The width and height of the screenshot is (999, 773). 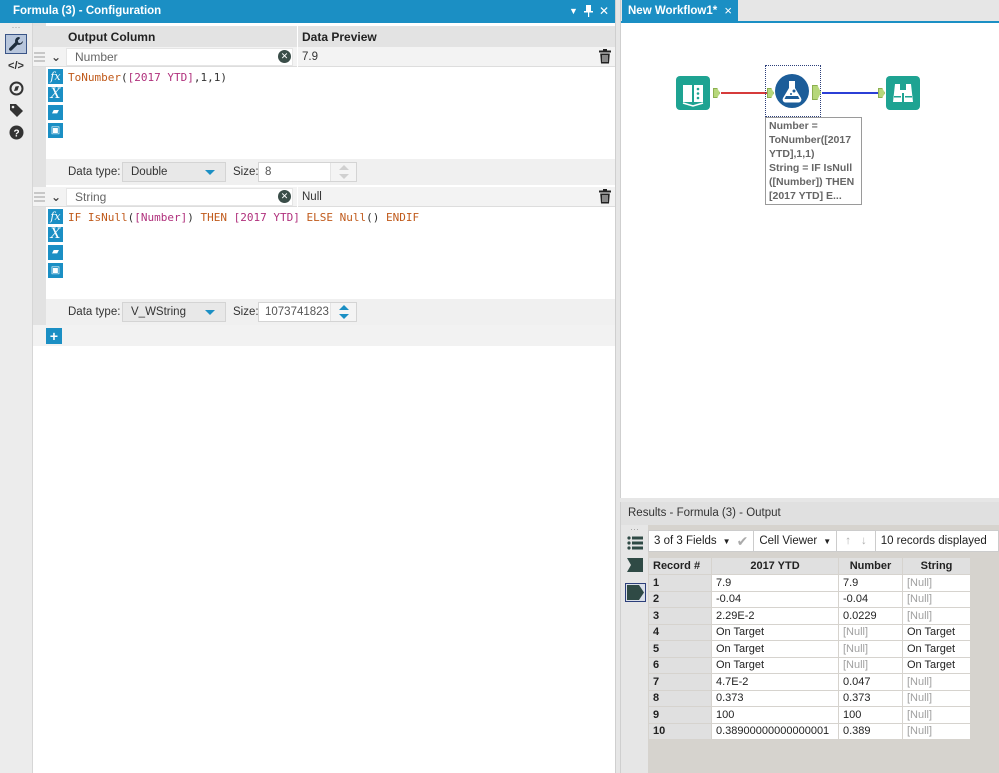 What do you see at coordinates (728, 11) in the screenshot?
I see `close-tab-icon: ×` at bounding box center [728, 11].